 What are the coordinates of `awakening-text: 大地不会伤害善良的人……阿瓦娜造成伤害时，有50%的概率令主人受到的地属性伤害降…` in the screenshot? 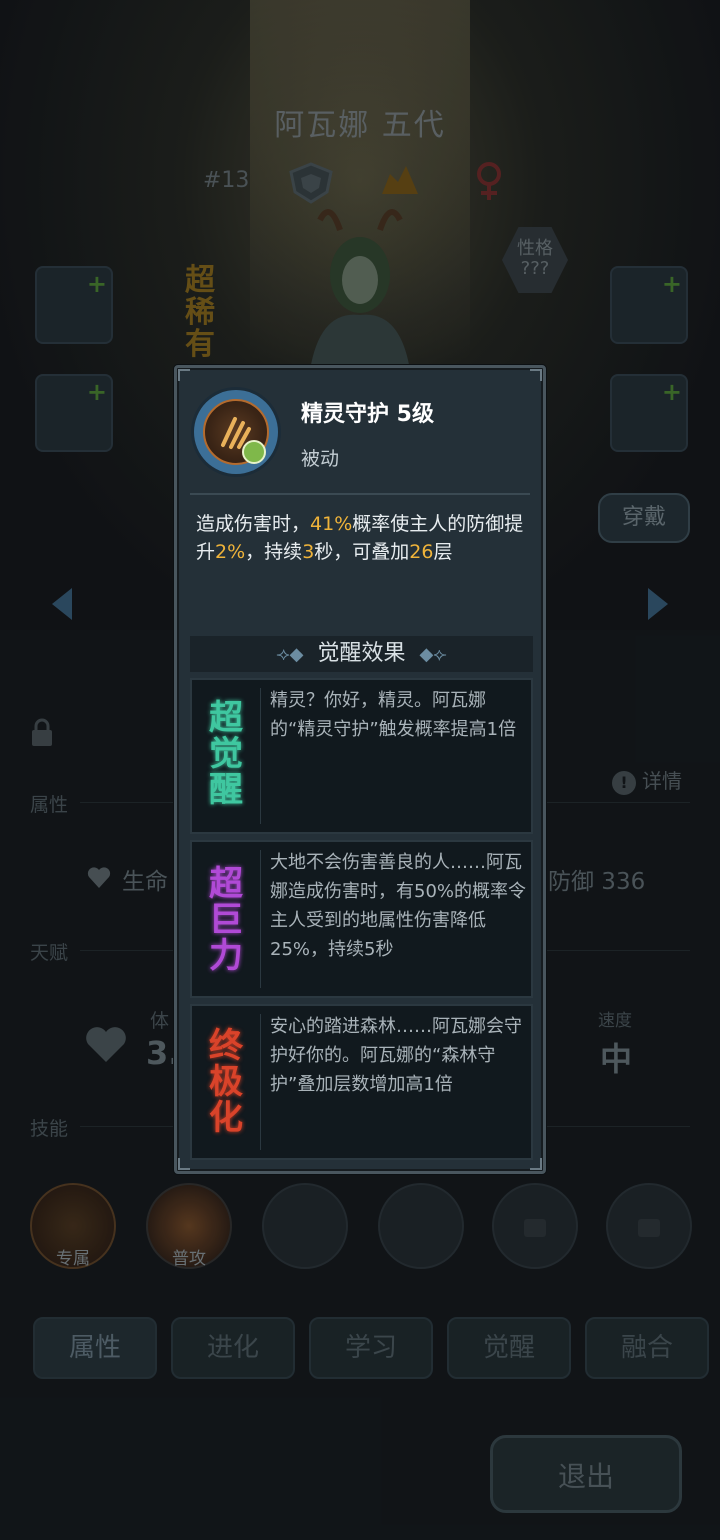 It's located at (398, 906).